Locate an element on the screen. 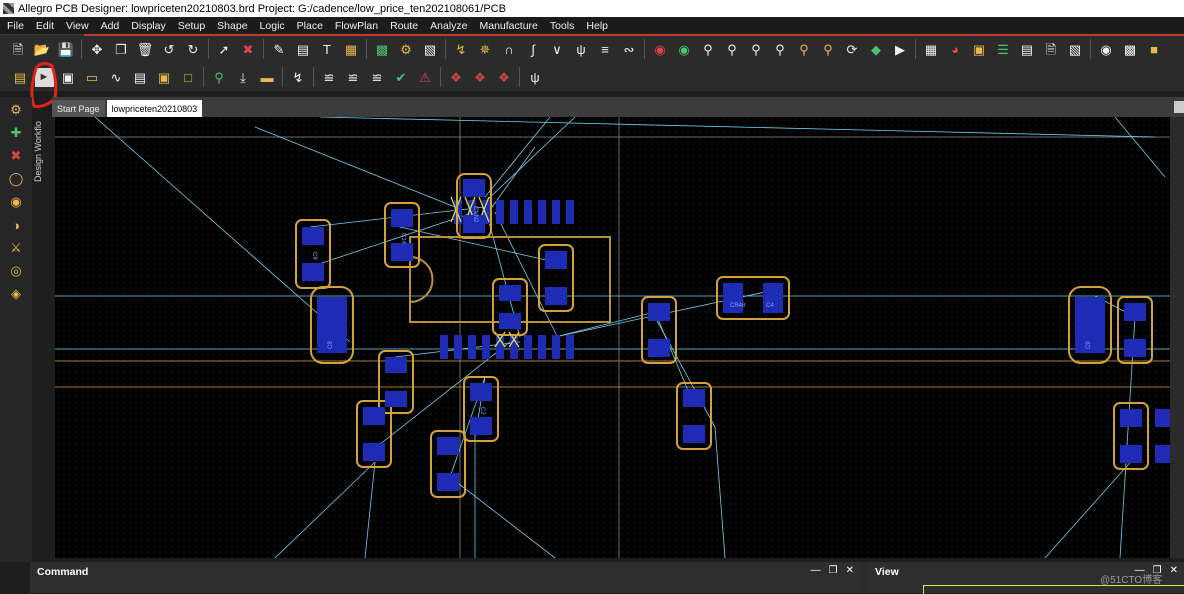 Image resolution: width=1184 pixels, height=594 pixels. refdes-left-cap: C9 is located at coordinates (314, 256).